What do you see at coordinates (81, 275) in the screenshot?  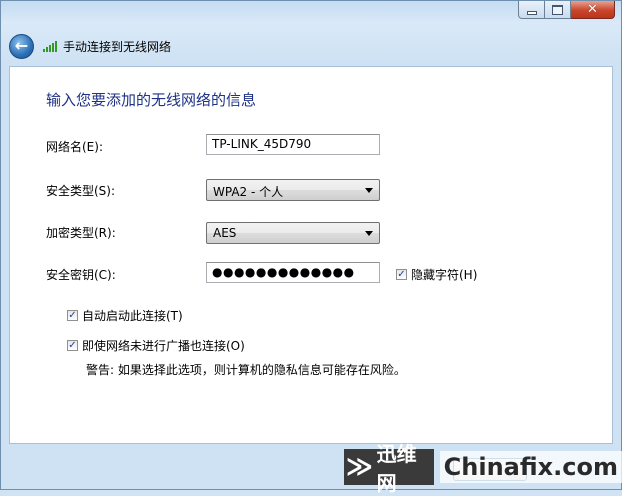 I see `security-key-label: 安全密钥(C):` at bounding box center [81, 275].